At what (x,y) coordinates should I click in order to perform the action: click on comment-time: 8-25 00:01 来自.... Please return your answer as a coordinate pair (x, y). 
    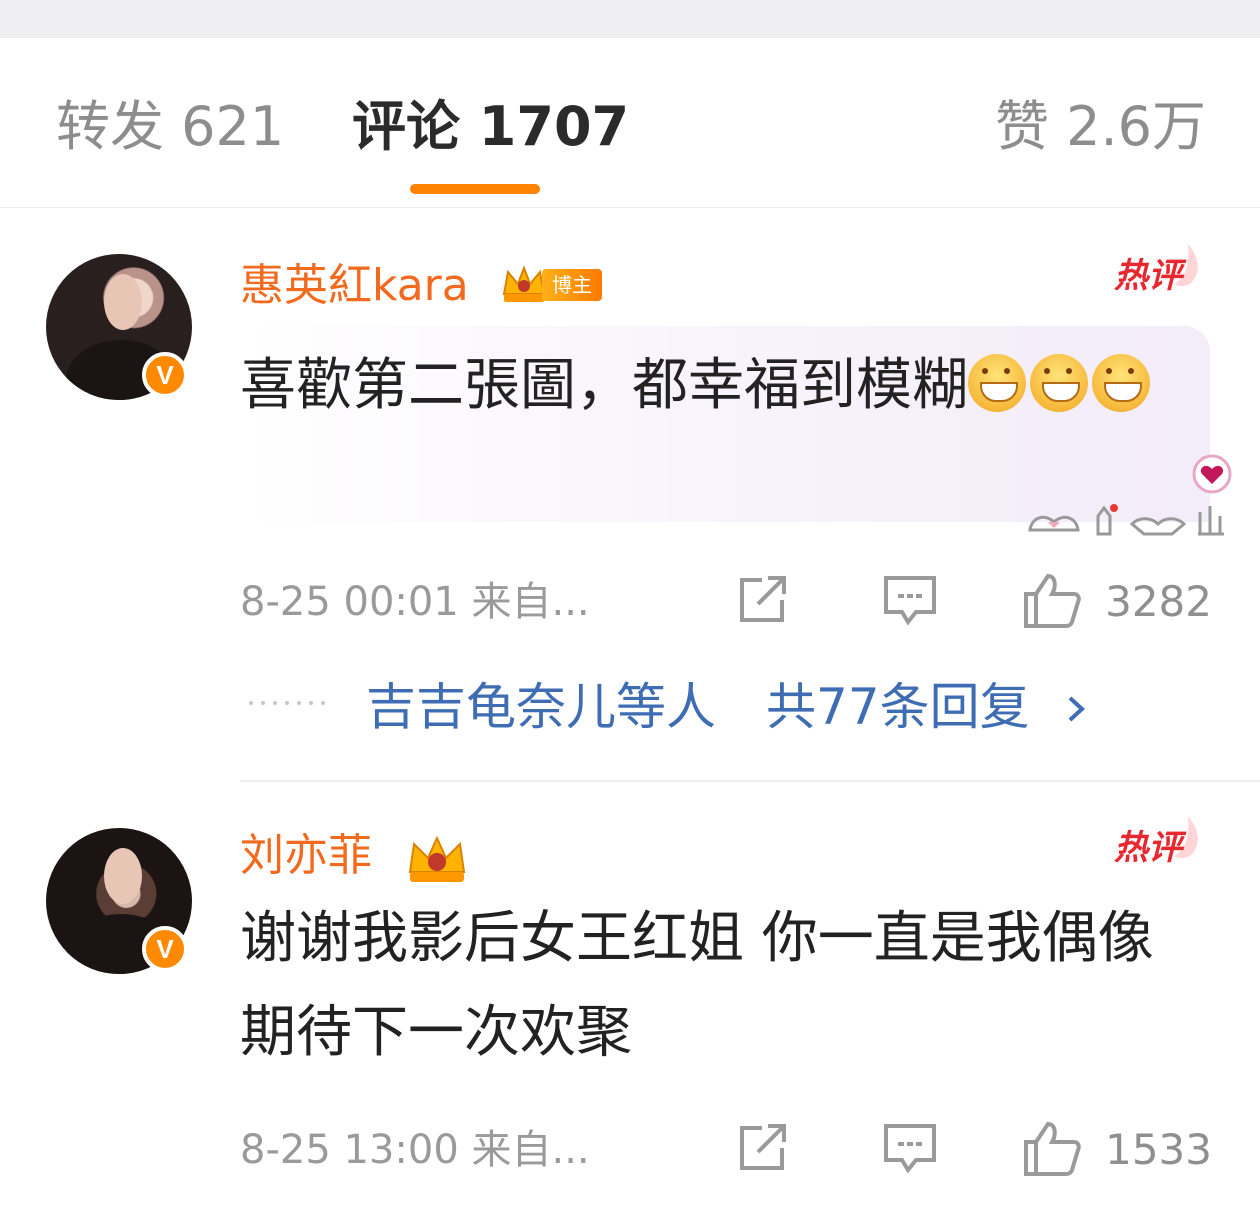
    Looking at the image, I should click on (415, 602).